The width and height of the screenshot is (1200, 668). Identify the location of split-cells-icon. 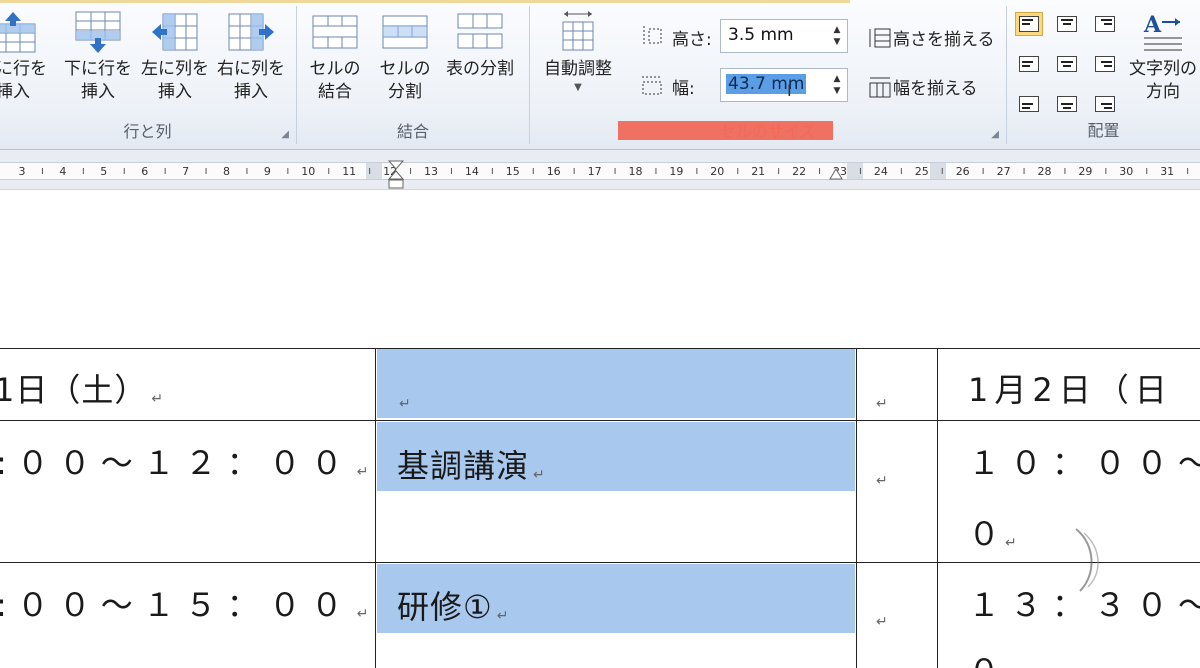
(405, 32).